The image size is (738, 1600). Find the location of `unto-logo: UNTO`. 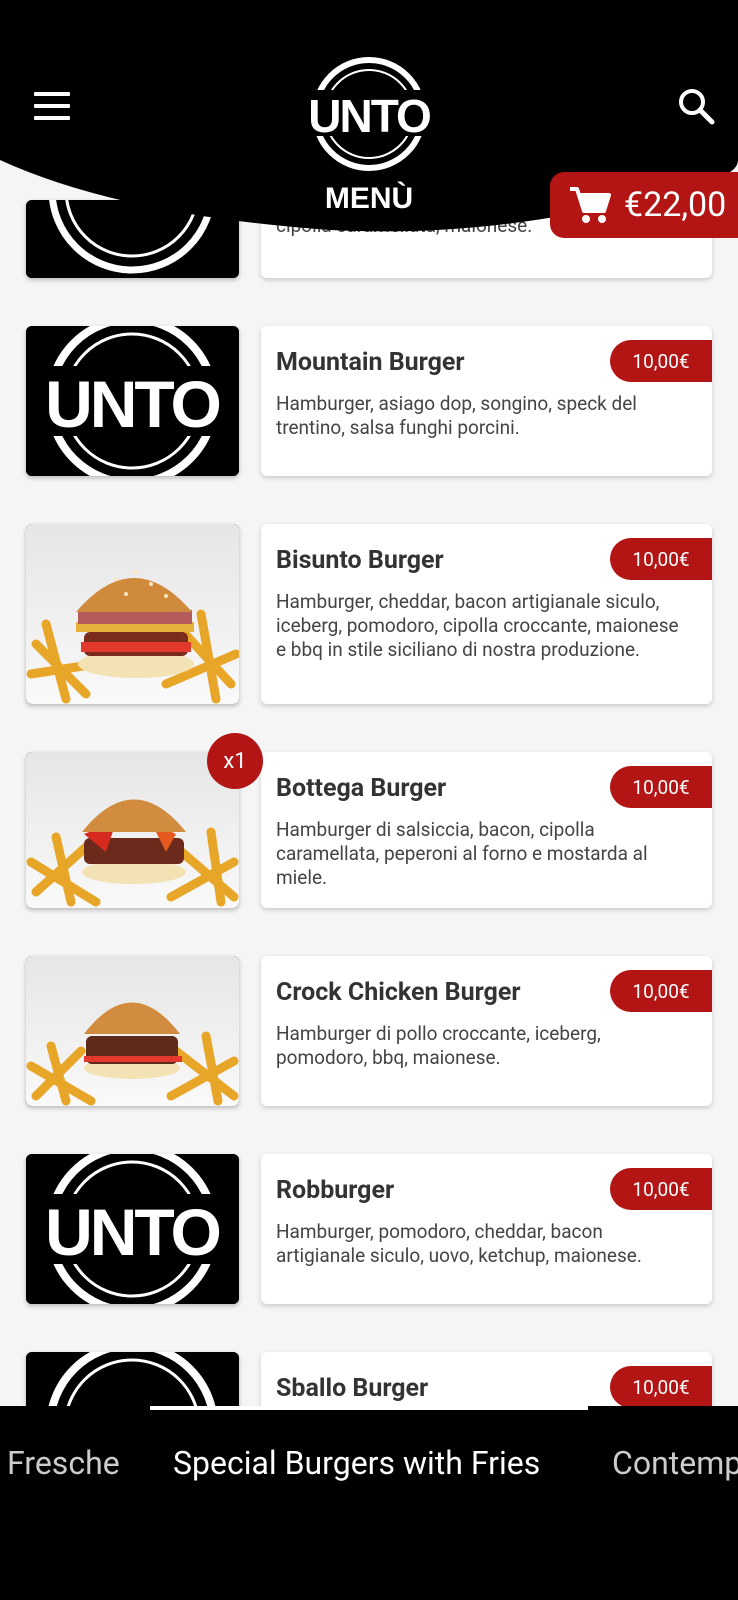

unto-logo: UNTO is located at coordinates (369, 114).